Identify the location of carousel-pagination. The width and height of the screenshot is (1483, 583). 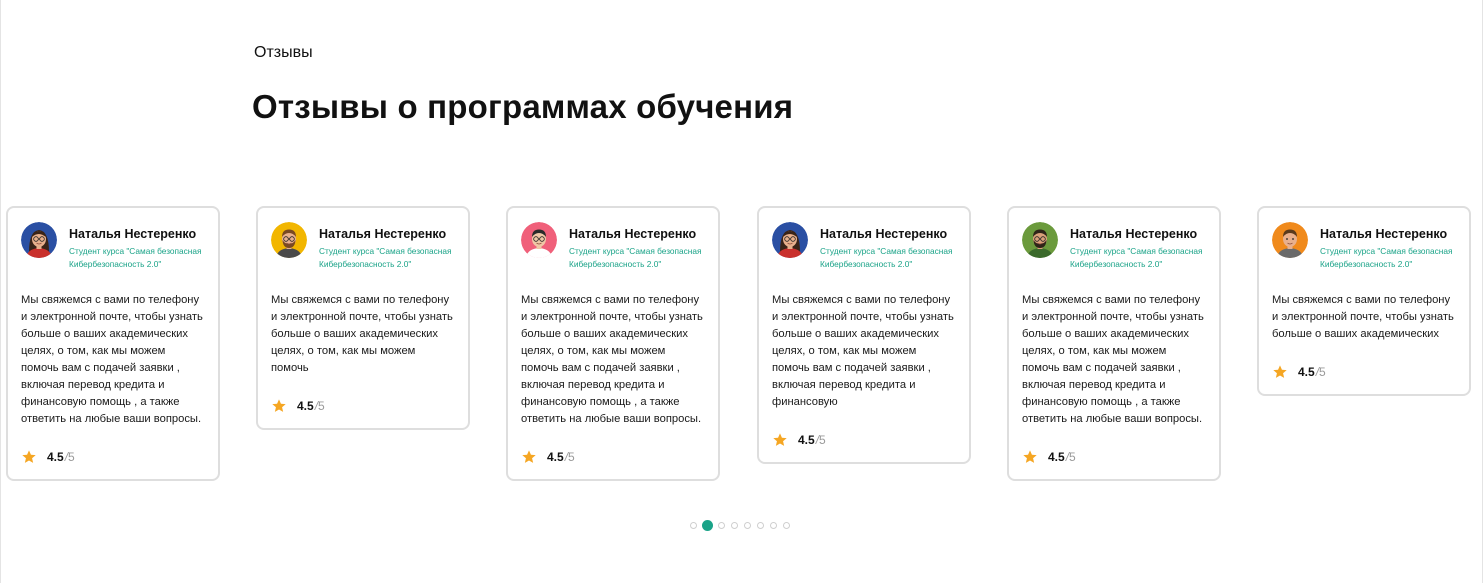
(743, 525).